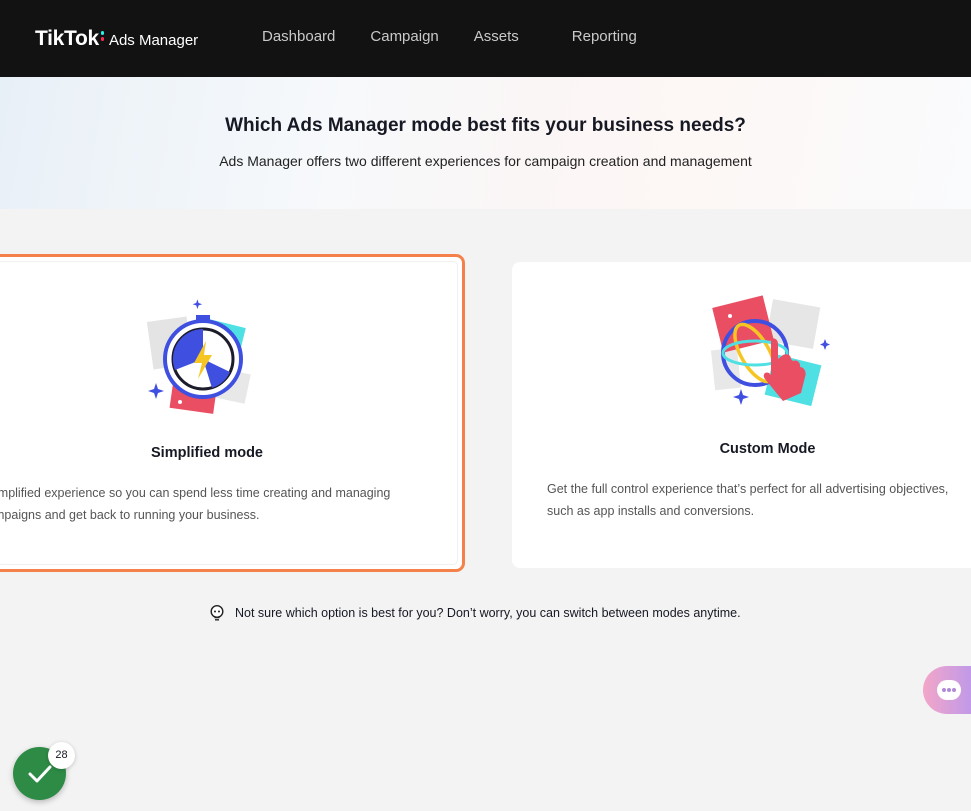  Describe the element at coordinates (604, 36) in the screenshot. I see `nav-reporting: Reporting` at that location.